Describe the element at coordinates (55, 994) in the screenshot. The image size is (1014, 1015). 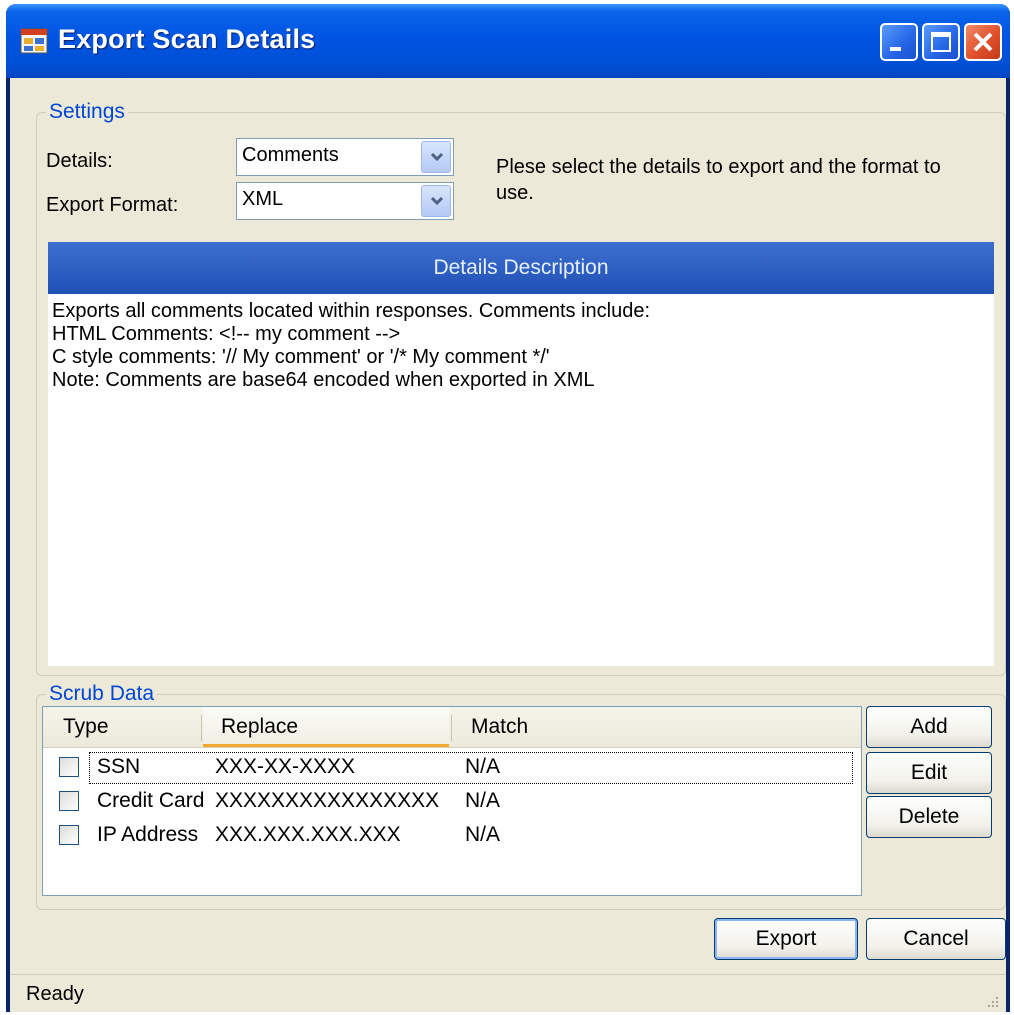
I see `status-text: Ready` at that location.